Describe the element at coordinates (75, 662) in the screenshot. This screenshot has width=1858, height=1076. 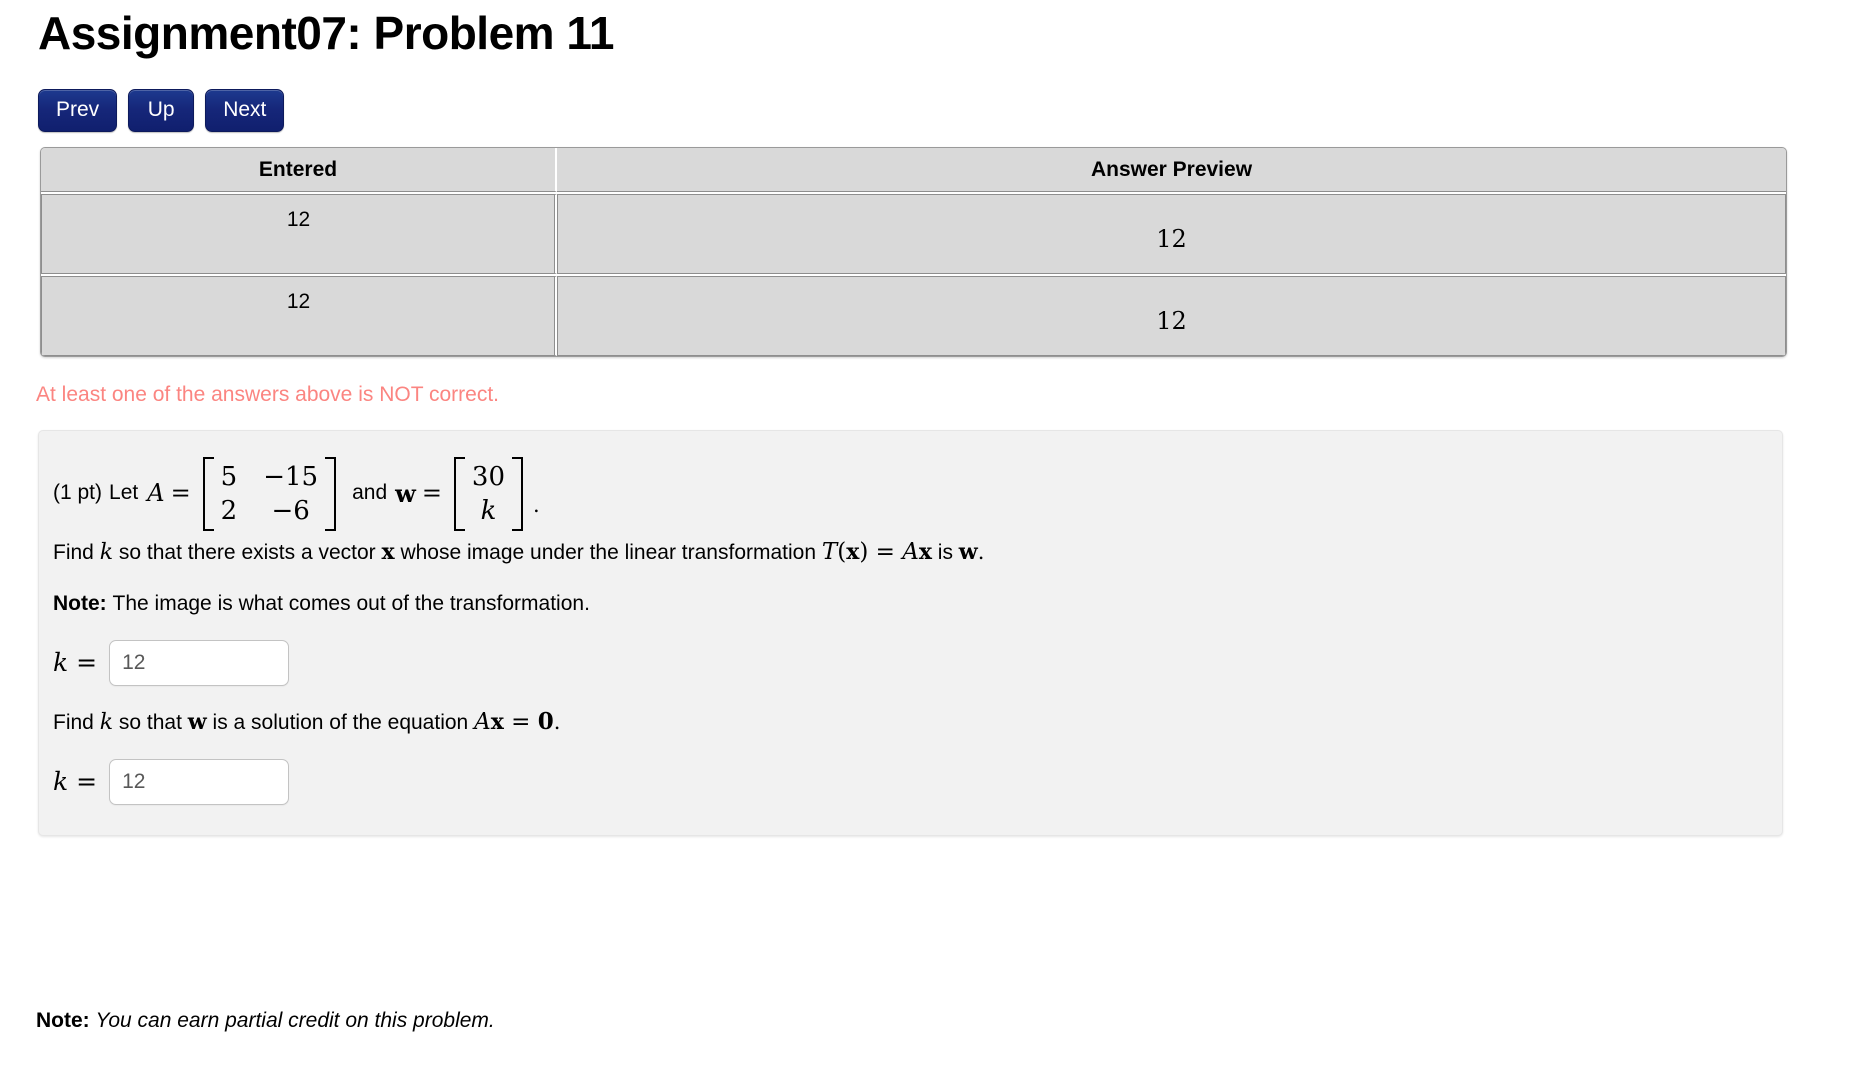
I see `answer-1-label: k =` at that location.